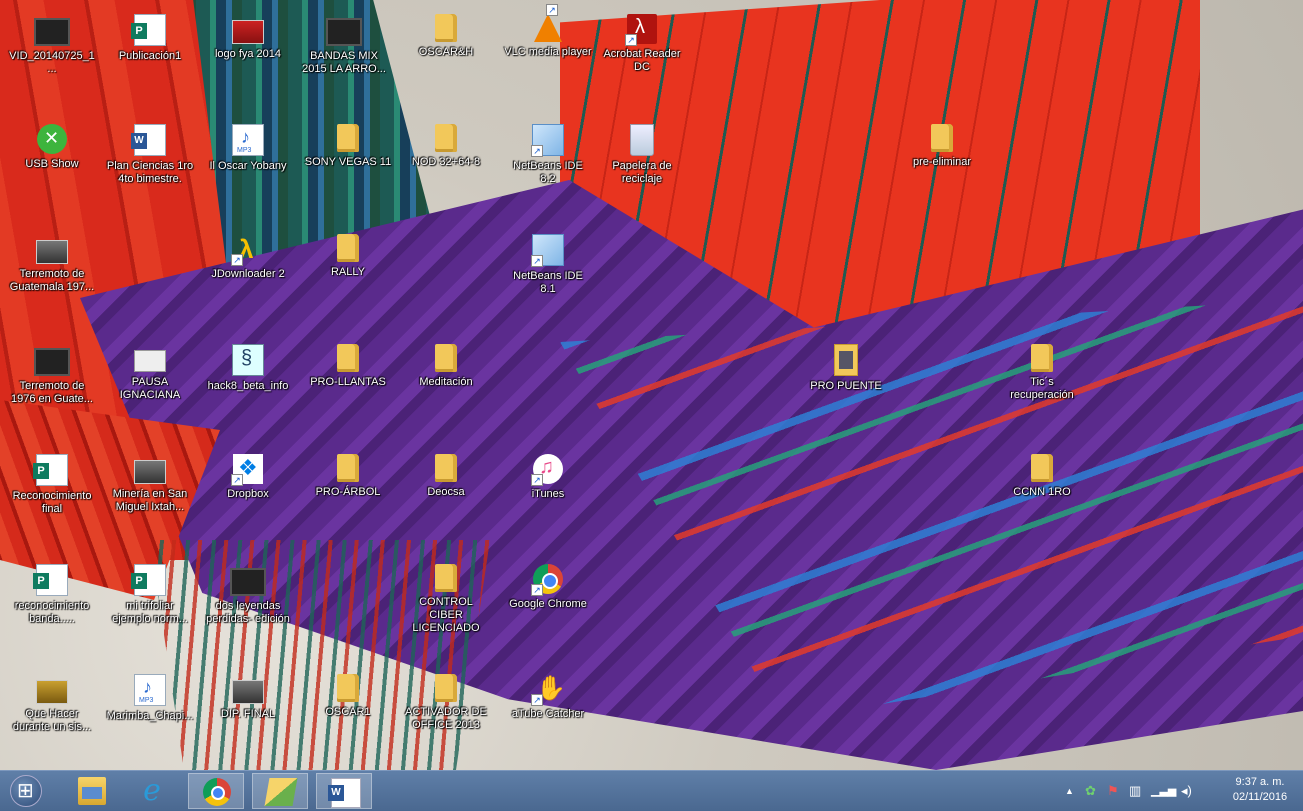 This screenshot has width=1303, height=811. I want to click on desktop-icon-label: ACTIVADOR DE OFFICE 2013, so click(446, 718).